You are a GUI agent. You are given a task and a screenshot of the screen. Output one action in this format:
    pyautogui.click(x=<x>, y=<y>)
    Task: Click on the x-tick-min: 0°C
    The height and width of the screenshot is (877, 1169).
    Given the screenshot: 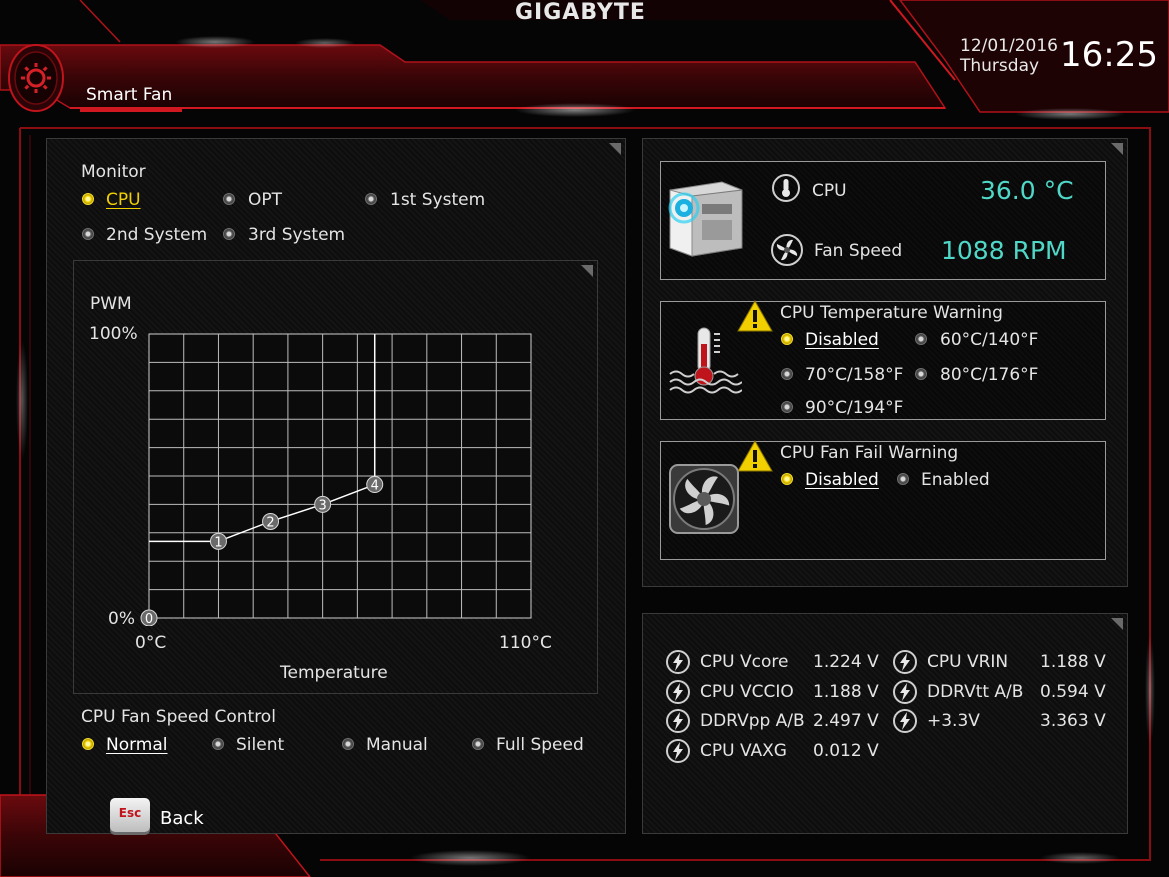 What is the action you would take?
    pyautogui.click(x=151, y=643)
    